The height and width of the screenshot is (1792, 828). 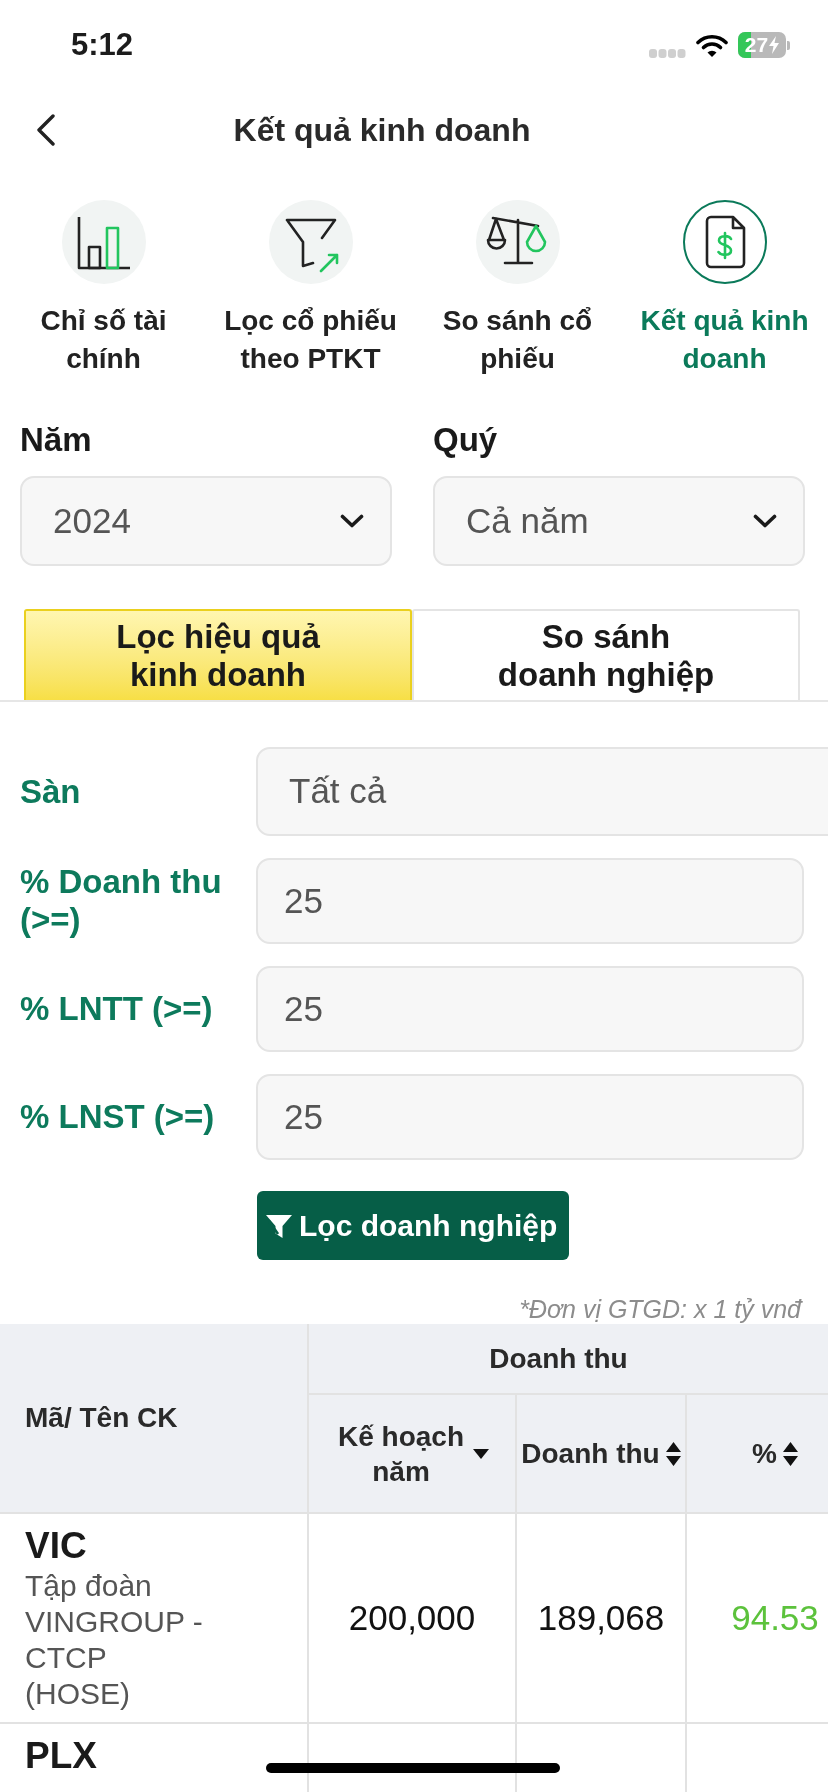 What do you see at coordinates (117, 1116) in the screenshot?
I see `field-label: % LNST (>=)` at bounding box center [117, 1116].